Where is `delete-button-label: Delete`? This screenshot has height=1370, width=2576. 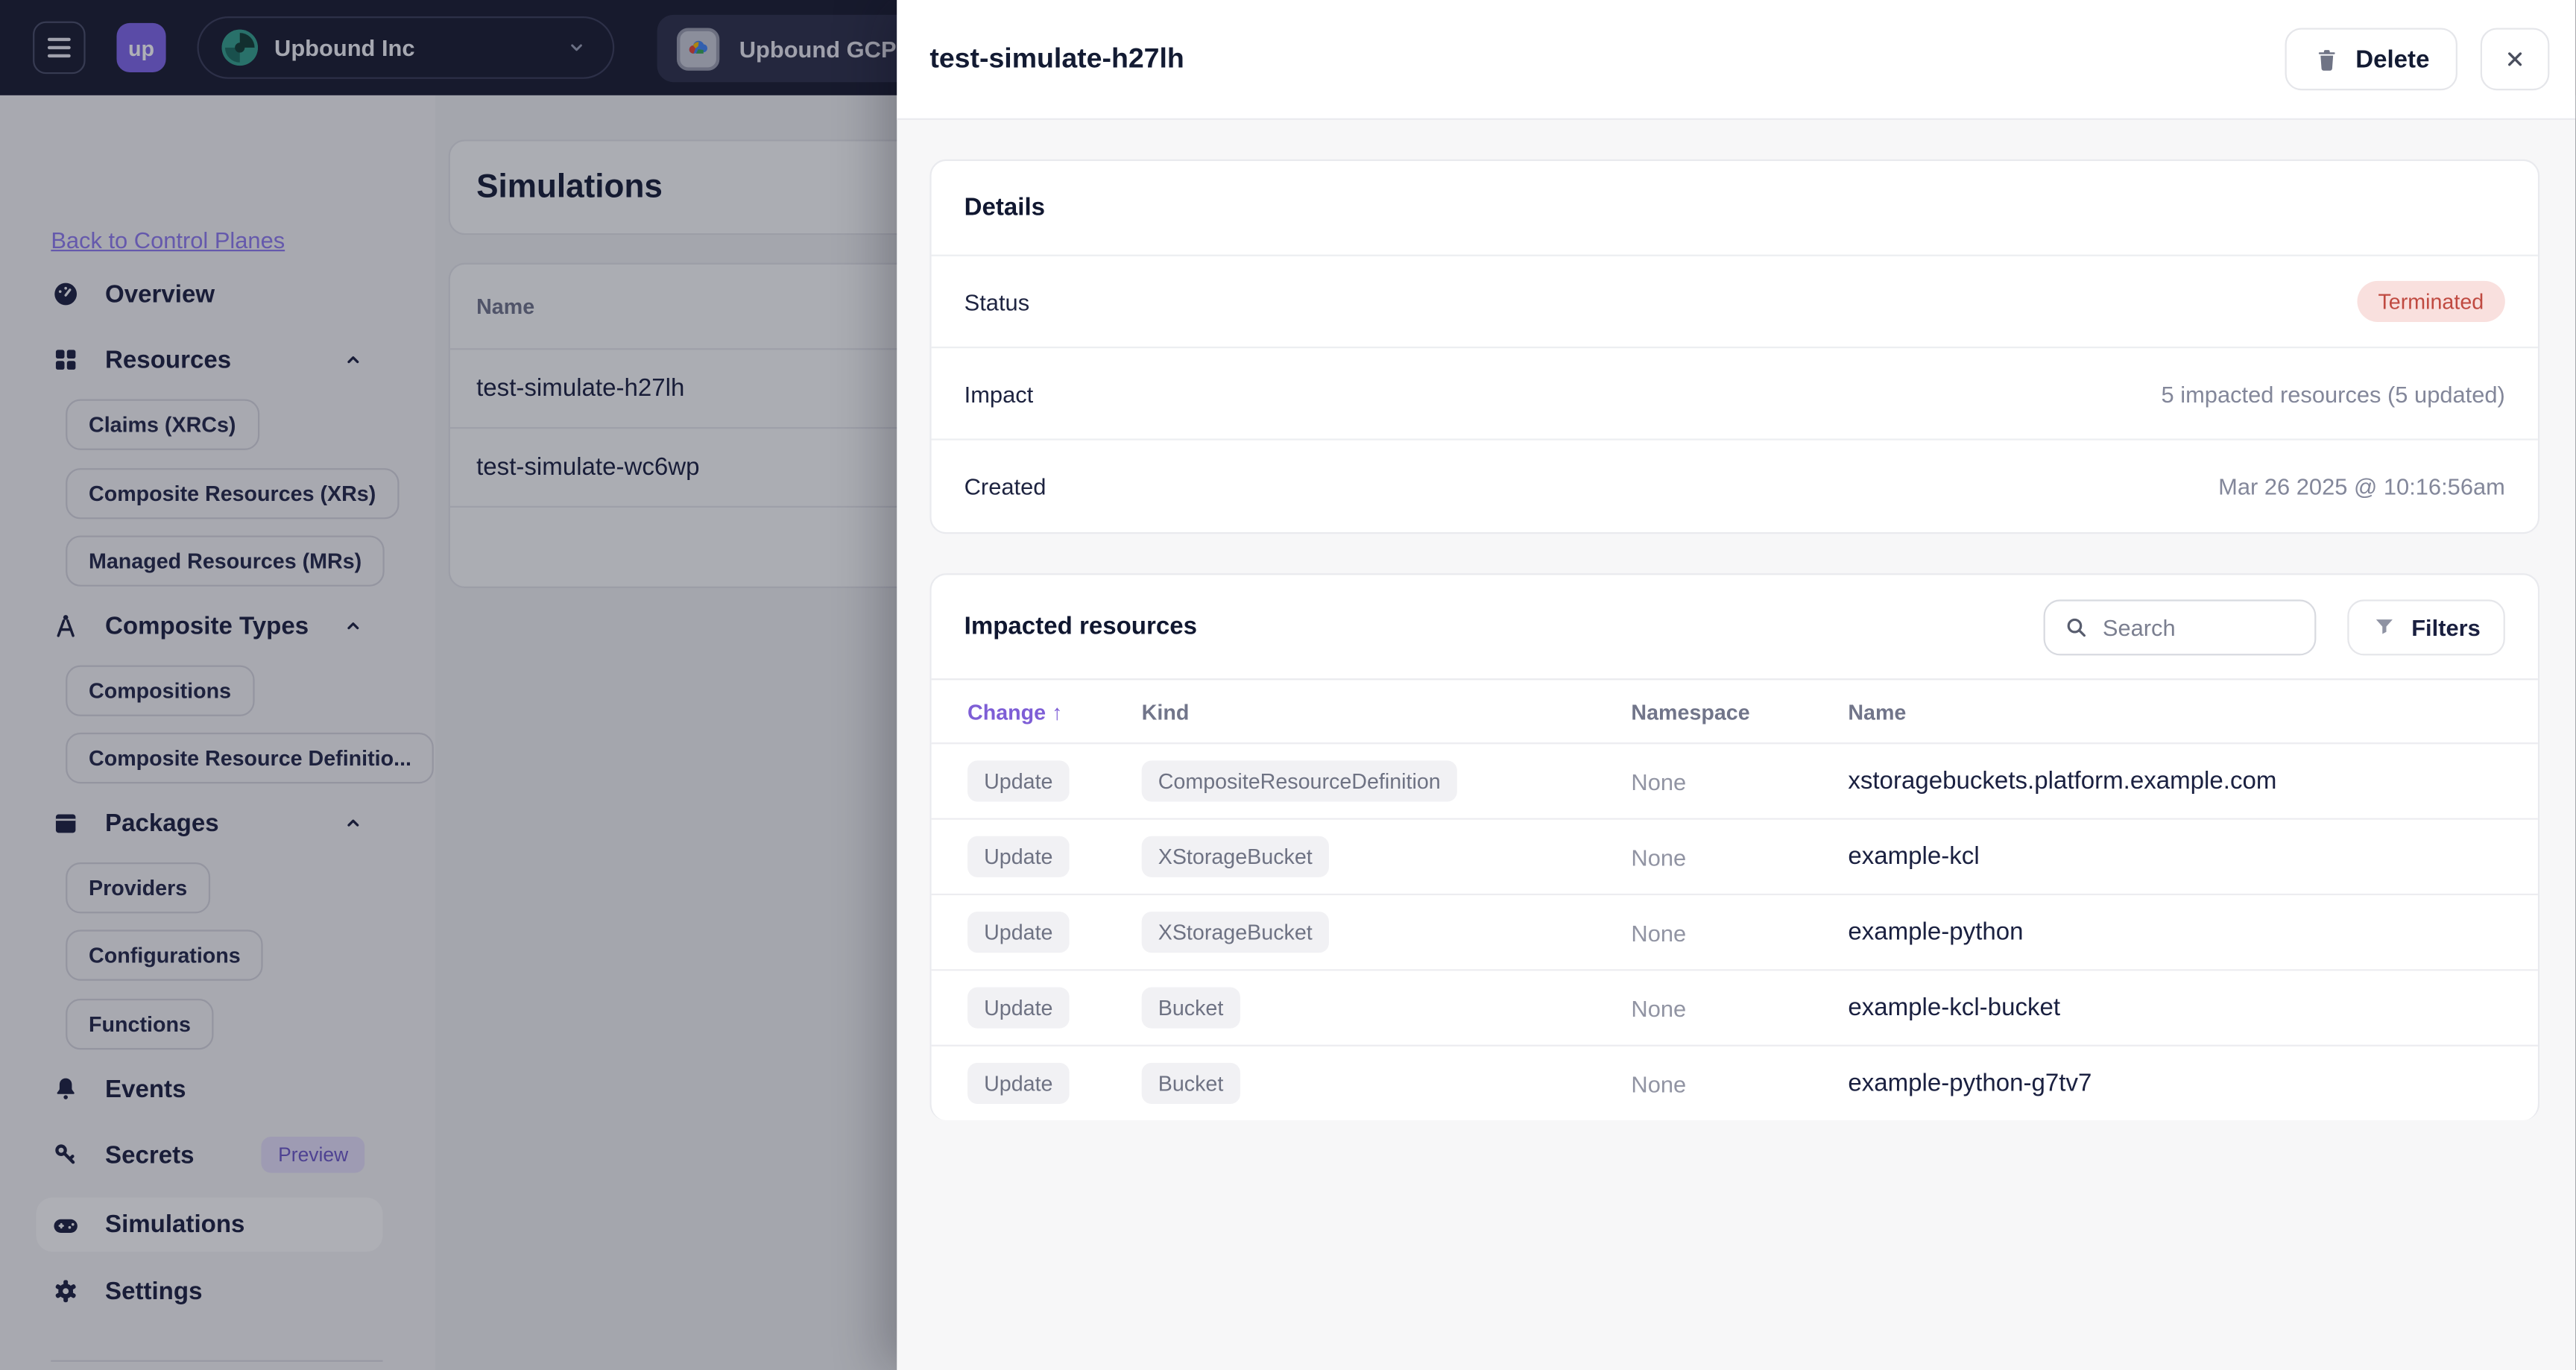 delete-button-label: Delete is located at coordinates (2392, 59).